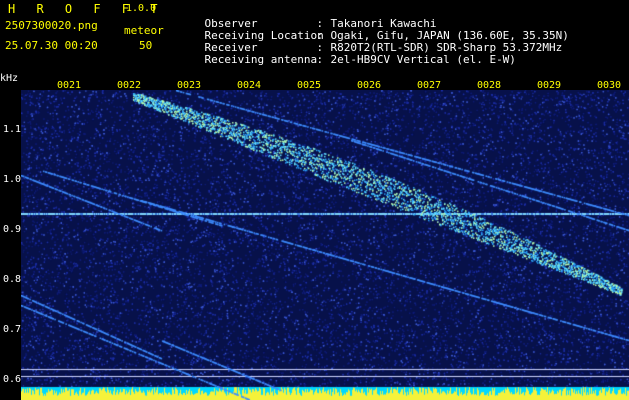 This screenshot has width=629, height=400. What do you see at coordinates (261, 59) in the screenshot?
I see `info-label: Receiving antenna` at bounding box center [261, 59].